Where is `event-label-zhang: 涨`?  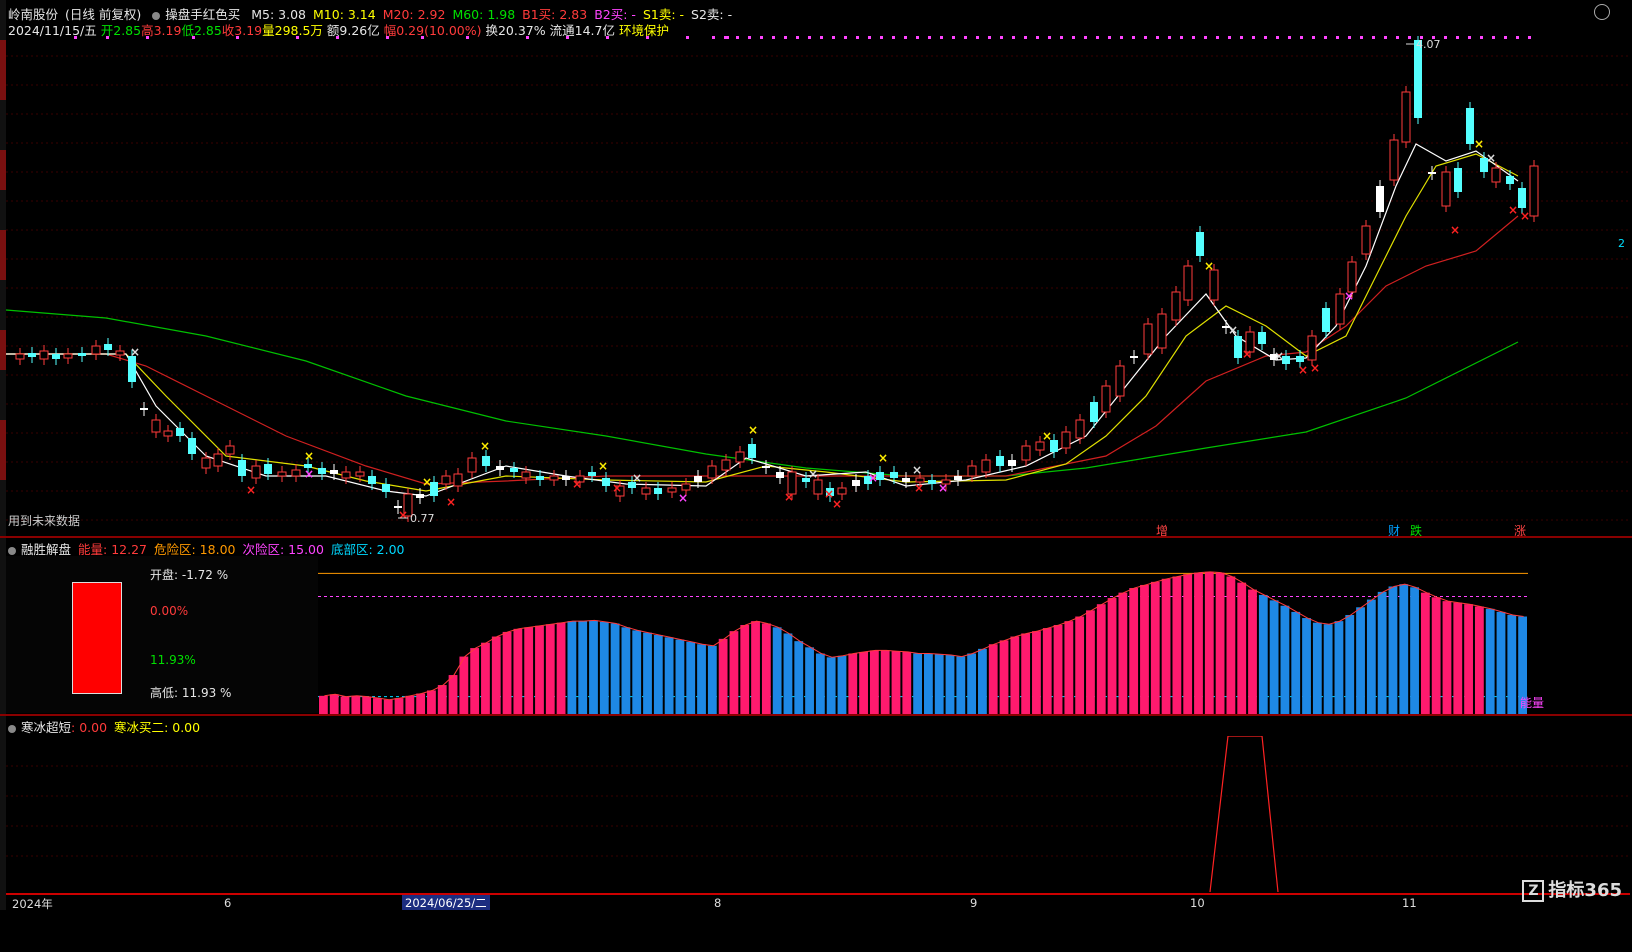 event-label-zhang: 涨 is located at coordinates (1520, 529).